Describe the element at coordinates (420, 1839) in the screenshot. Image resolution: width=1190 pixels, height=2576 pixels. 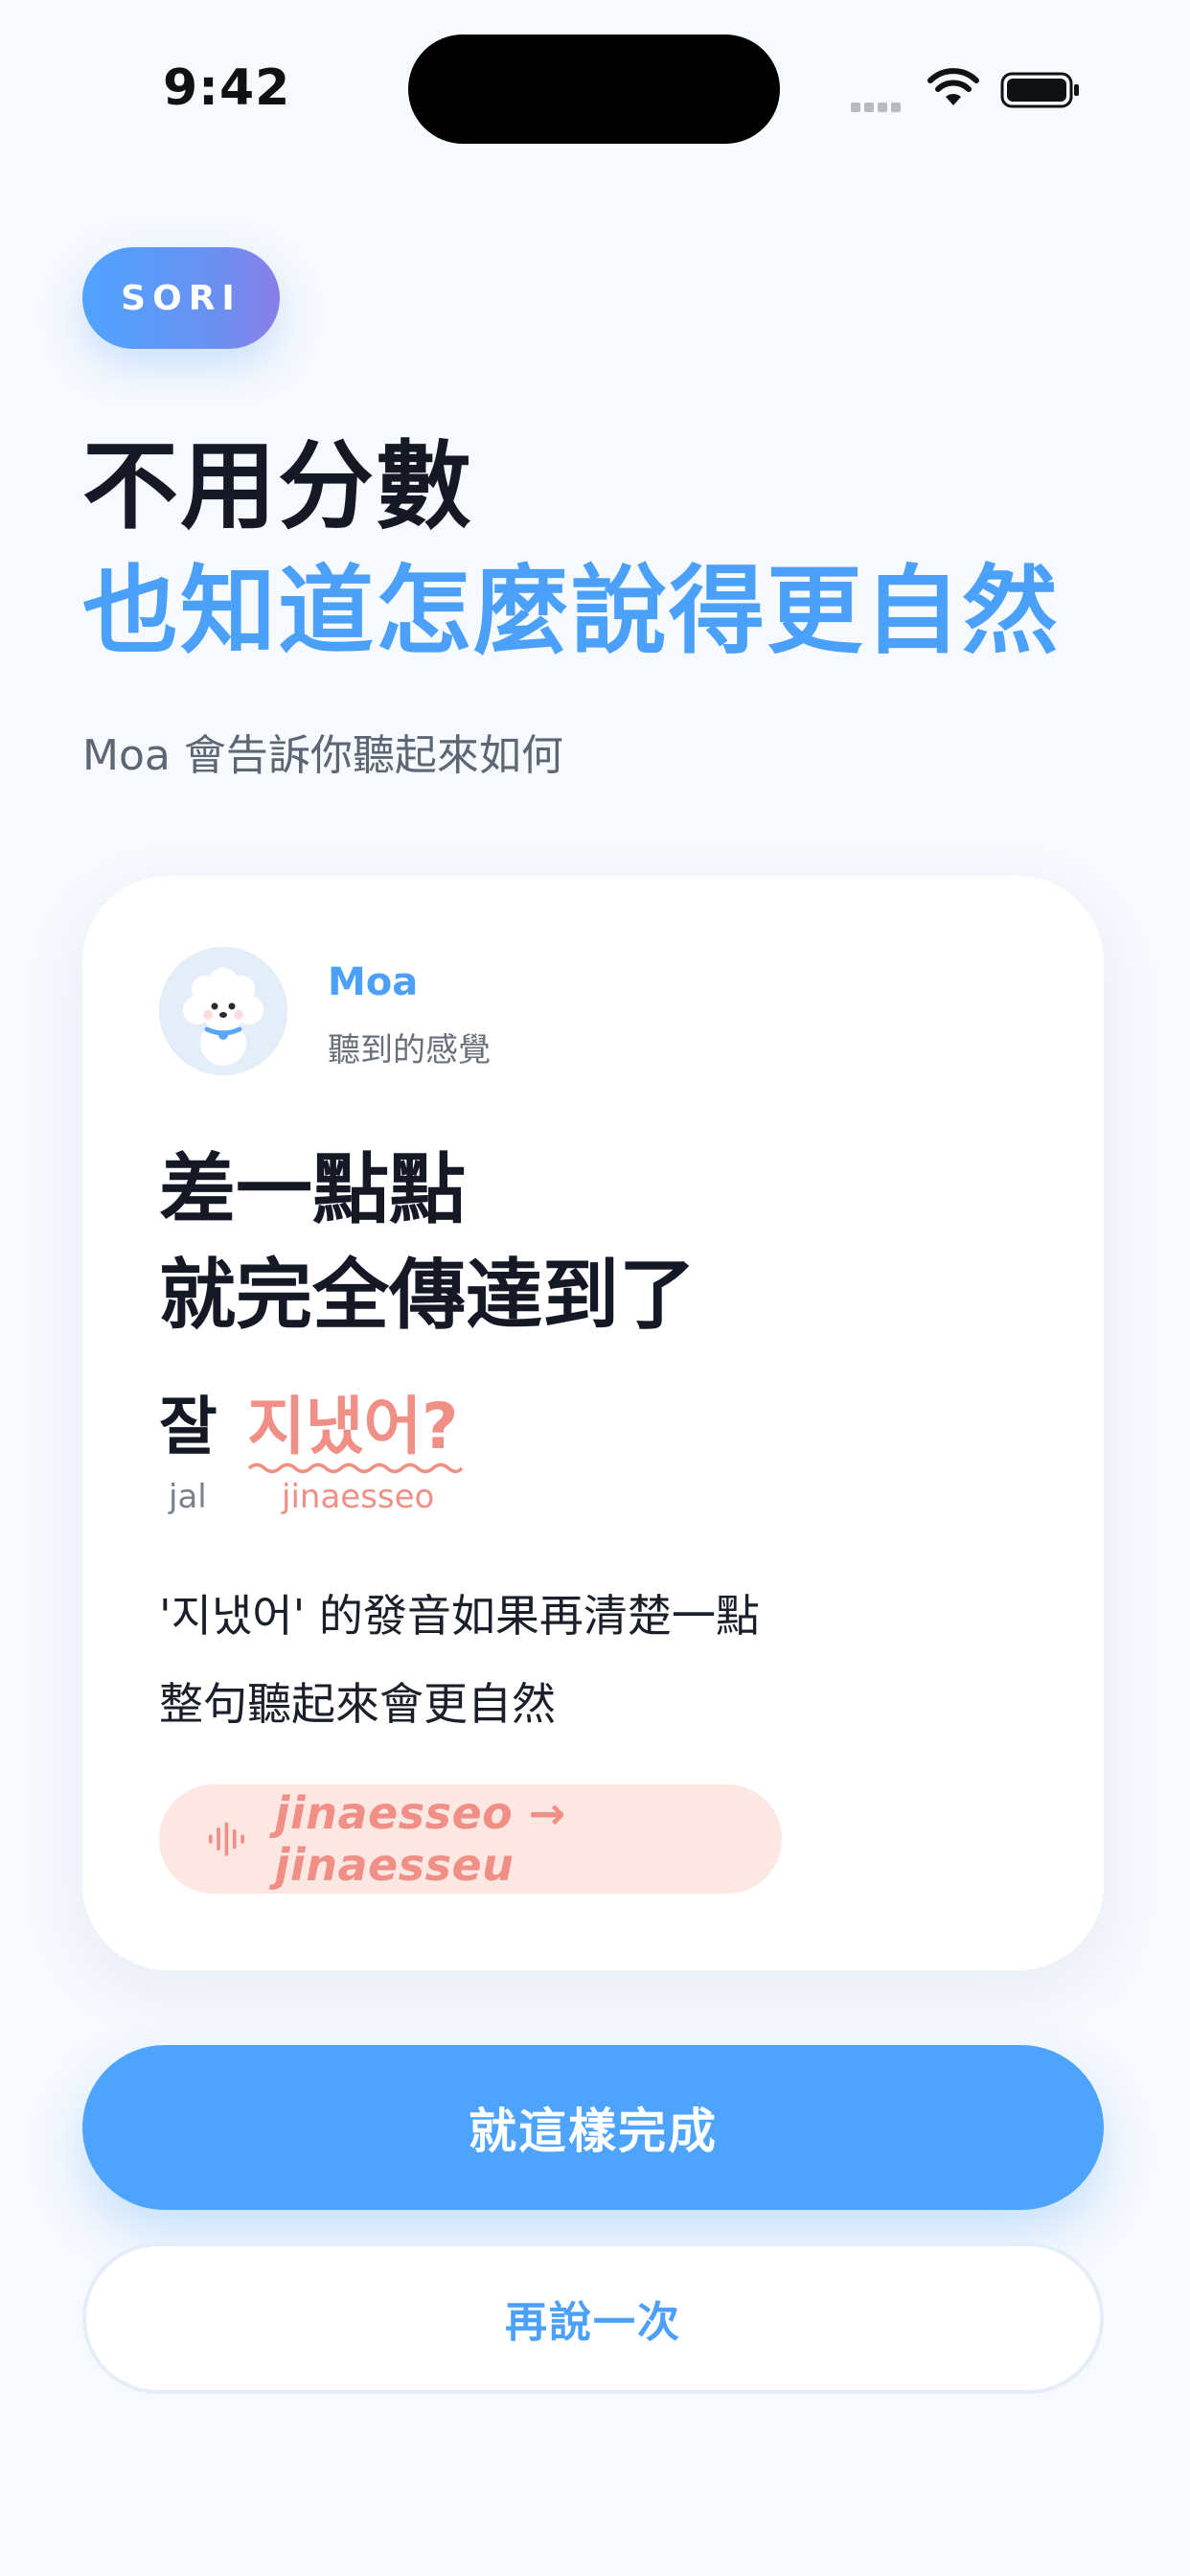
I see `correction-text: jinaesseo → jinaesseu` at that location.